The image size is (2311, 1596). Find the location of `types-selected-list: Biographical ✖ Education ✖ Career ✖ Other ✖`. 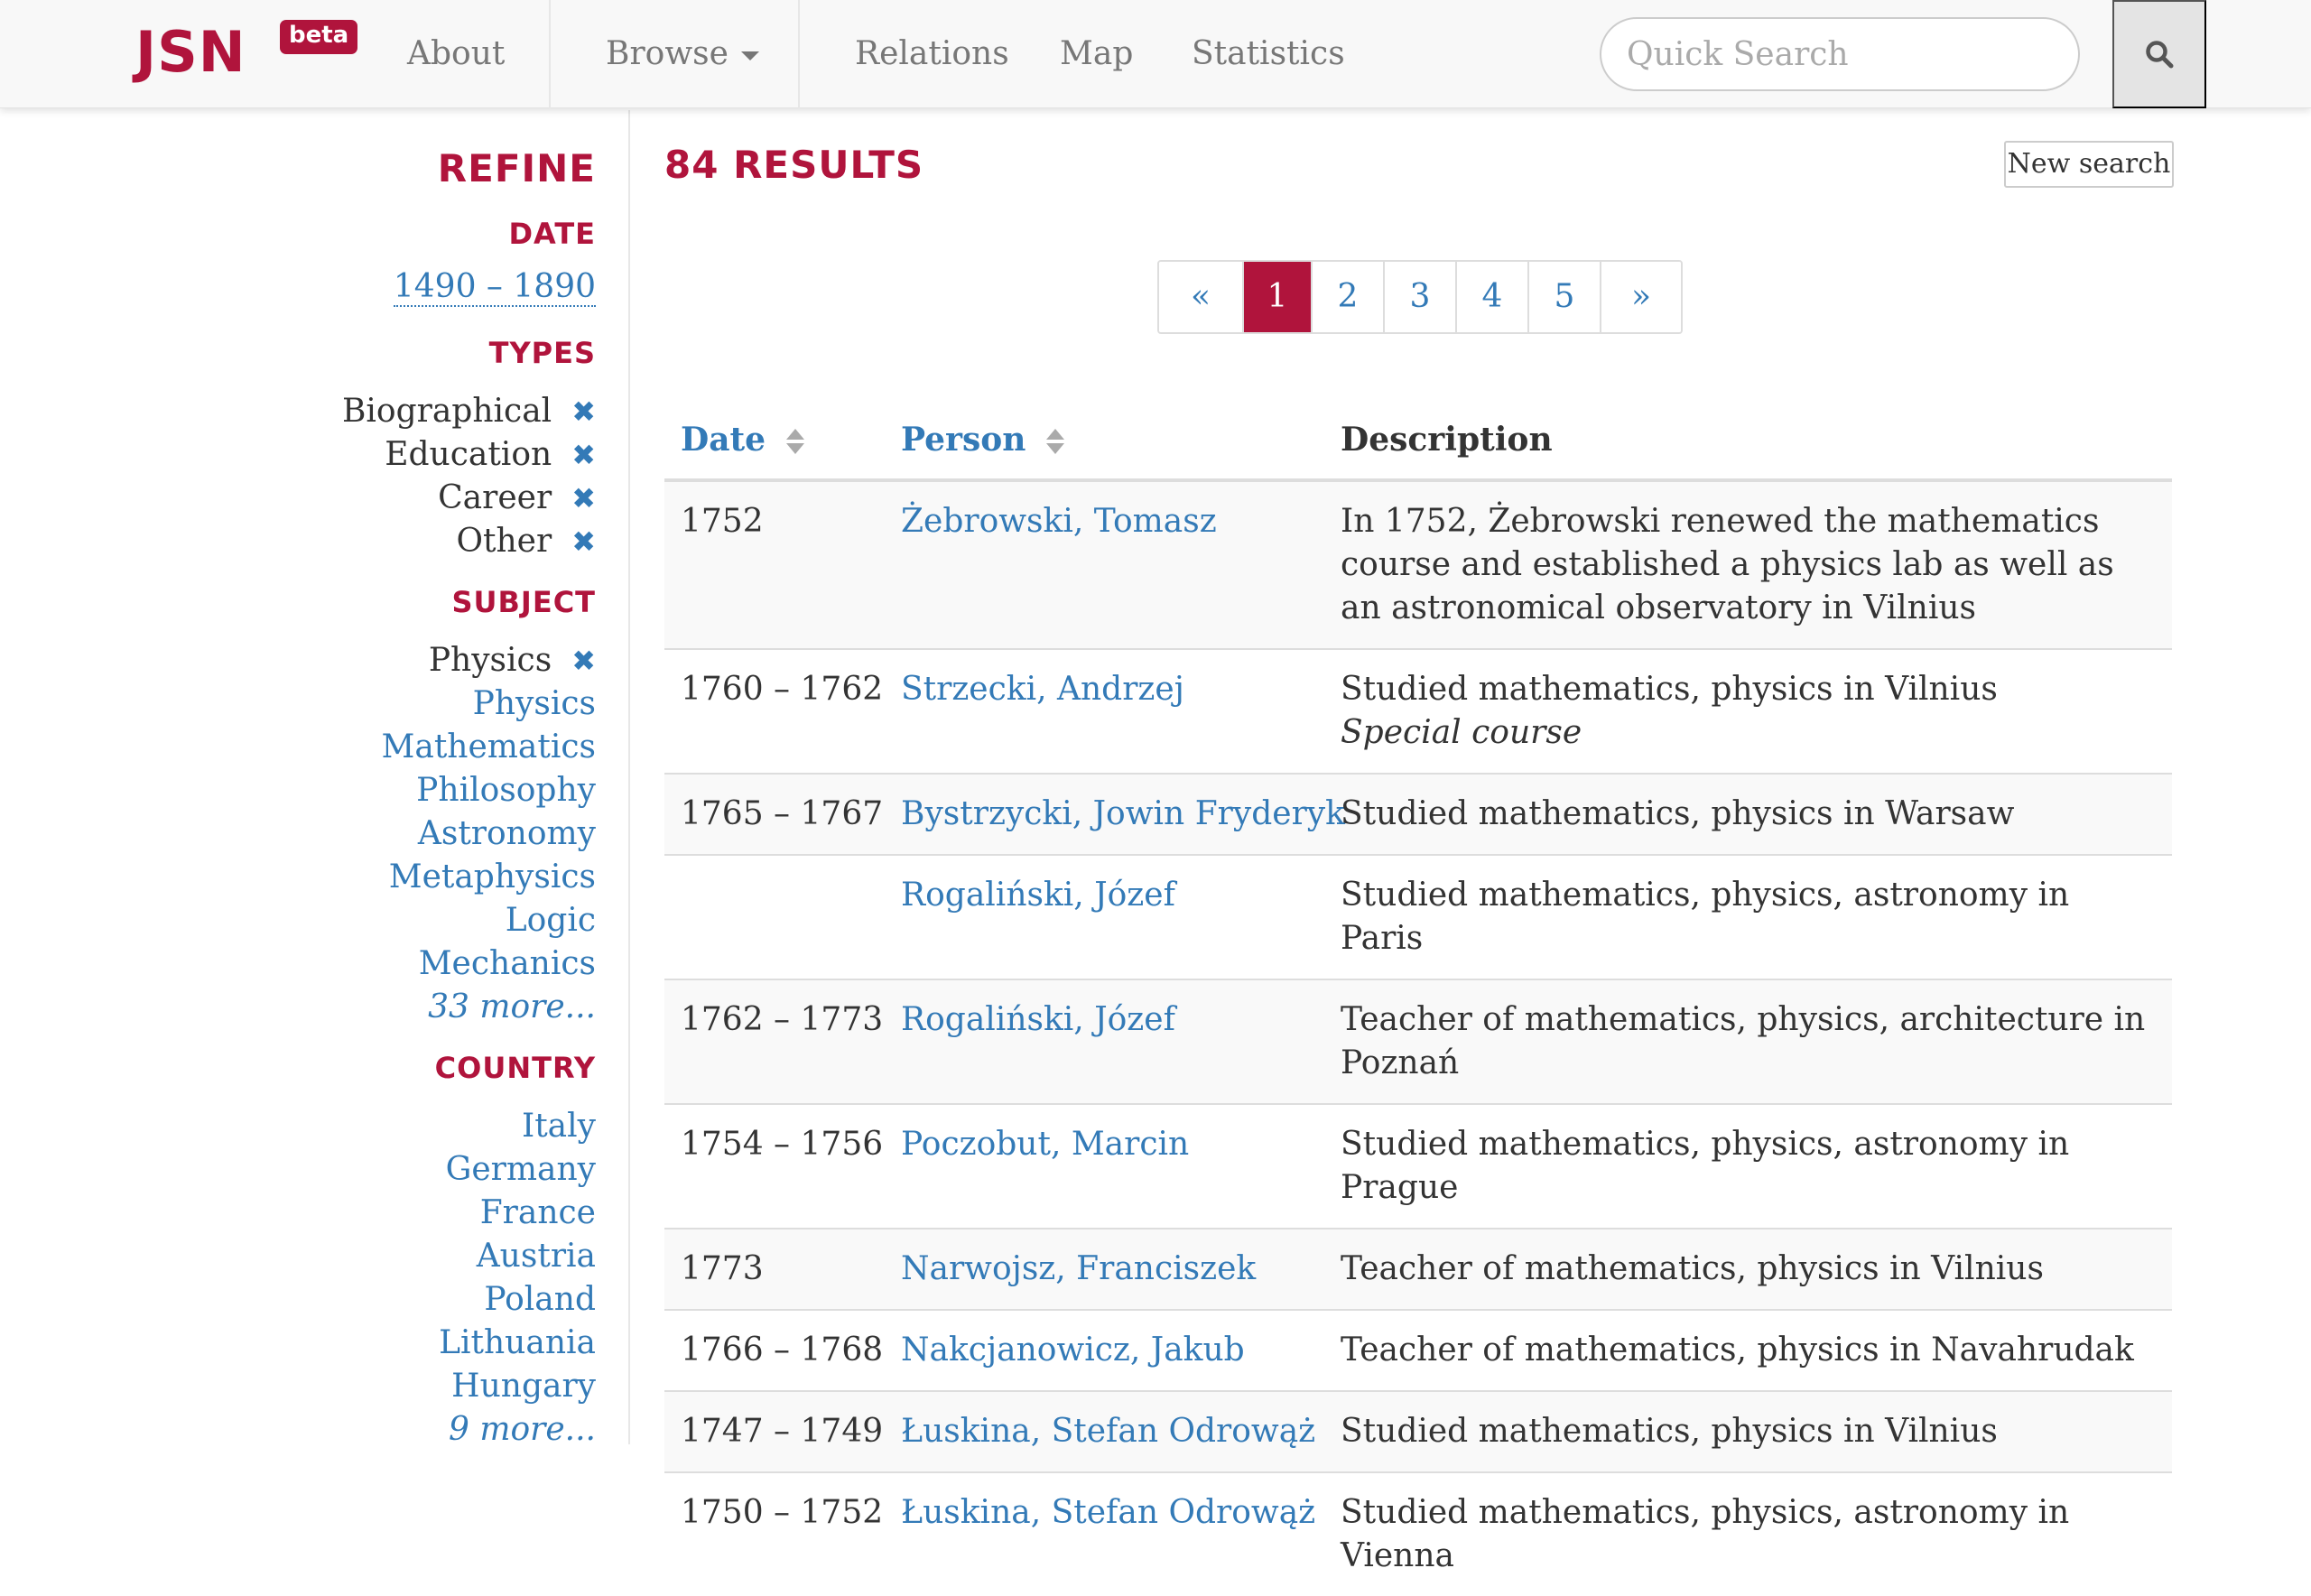

types-selected-list: Biographical ✖ Education ✖ Career ✖ Other ✖ is located at coordinates (469, 476).